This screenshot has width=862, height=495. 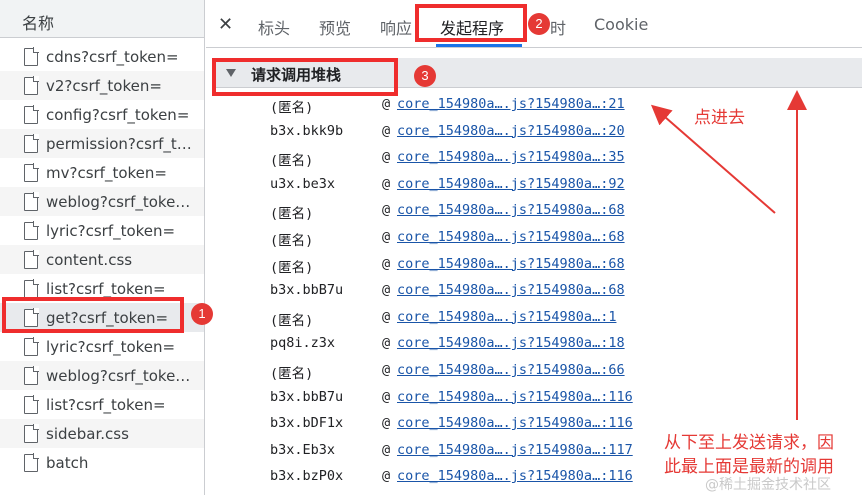 I want to click on watermark: @稀土掘金技术社区, so click(x=768, y=485).